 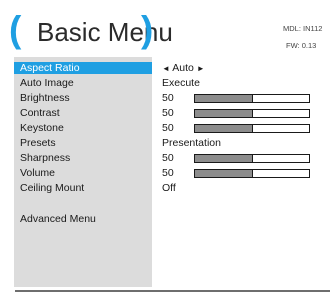 I want to click on menu-item-aspect-ratio: Aspect Ratio, so click(x=50, y=68).